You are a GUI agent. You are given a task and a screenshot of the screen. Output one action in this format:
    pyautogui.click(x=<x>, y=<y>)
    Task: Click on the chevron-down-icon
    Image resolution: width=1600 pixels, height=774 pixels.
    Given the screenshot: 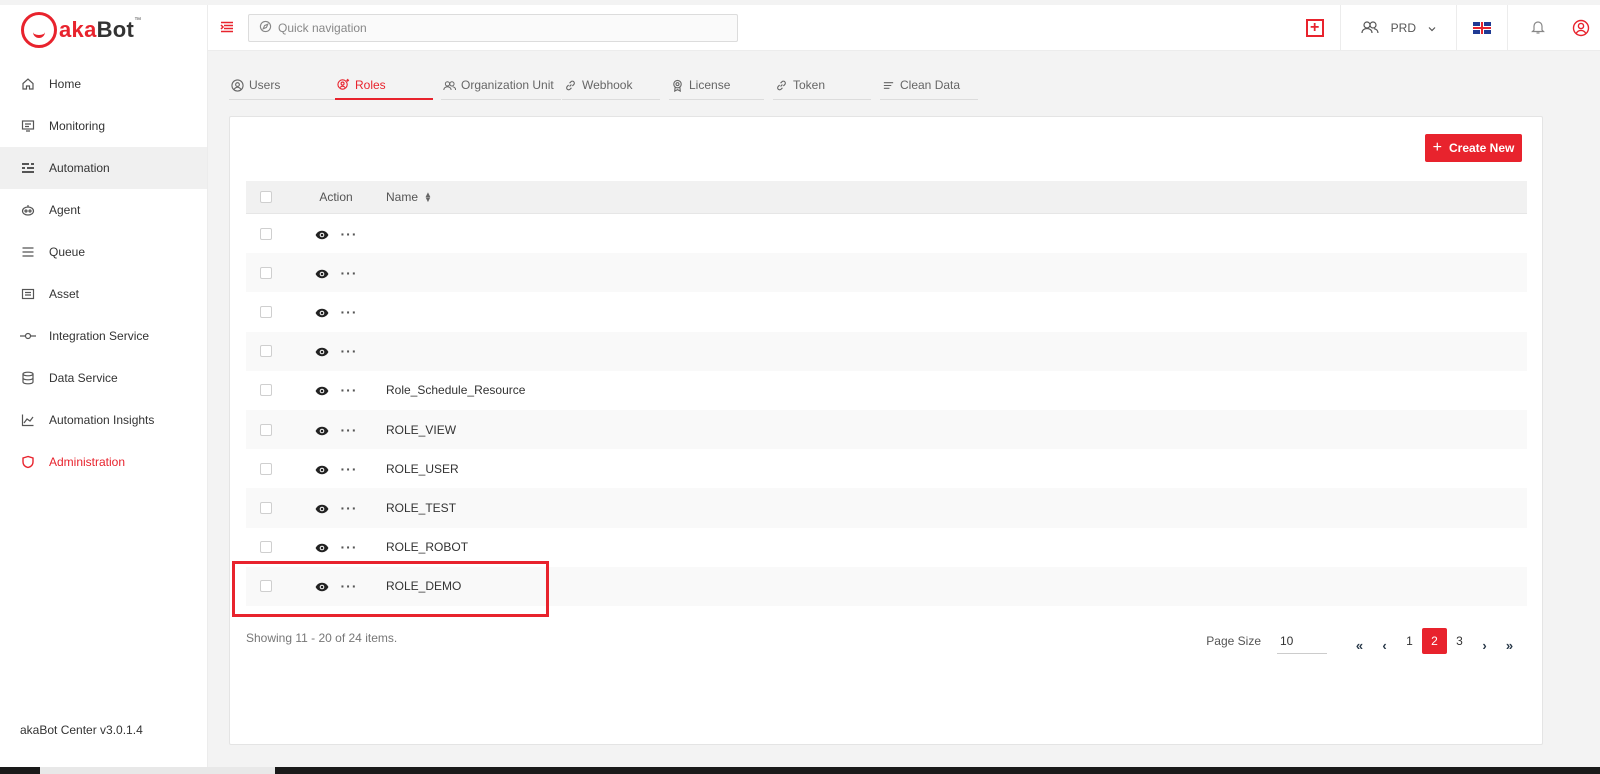 What is the action you would take?
    pyautogui.click(x=1432, y=28)
    